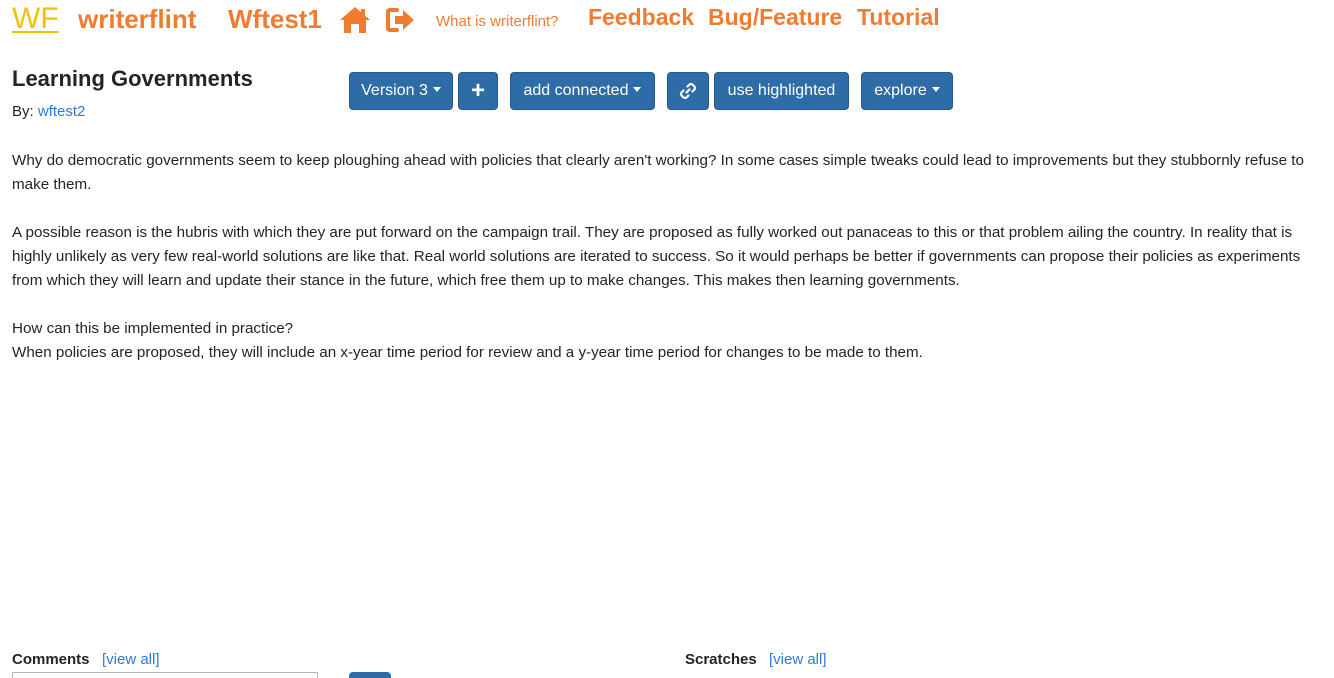 The width and height of the screenshot is (1334, 678). What do you see at coordinates (401, 20) in the screenshot?
I see `sign-out-icon` at bounding box center [401, 20].